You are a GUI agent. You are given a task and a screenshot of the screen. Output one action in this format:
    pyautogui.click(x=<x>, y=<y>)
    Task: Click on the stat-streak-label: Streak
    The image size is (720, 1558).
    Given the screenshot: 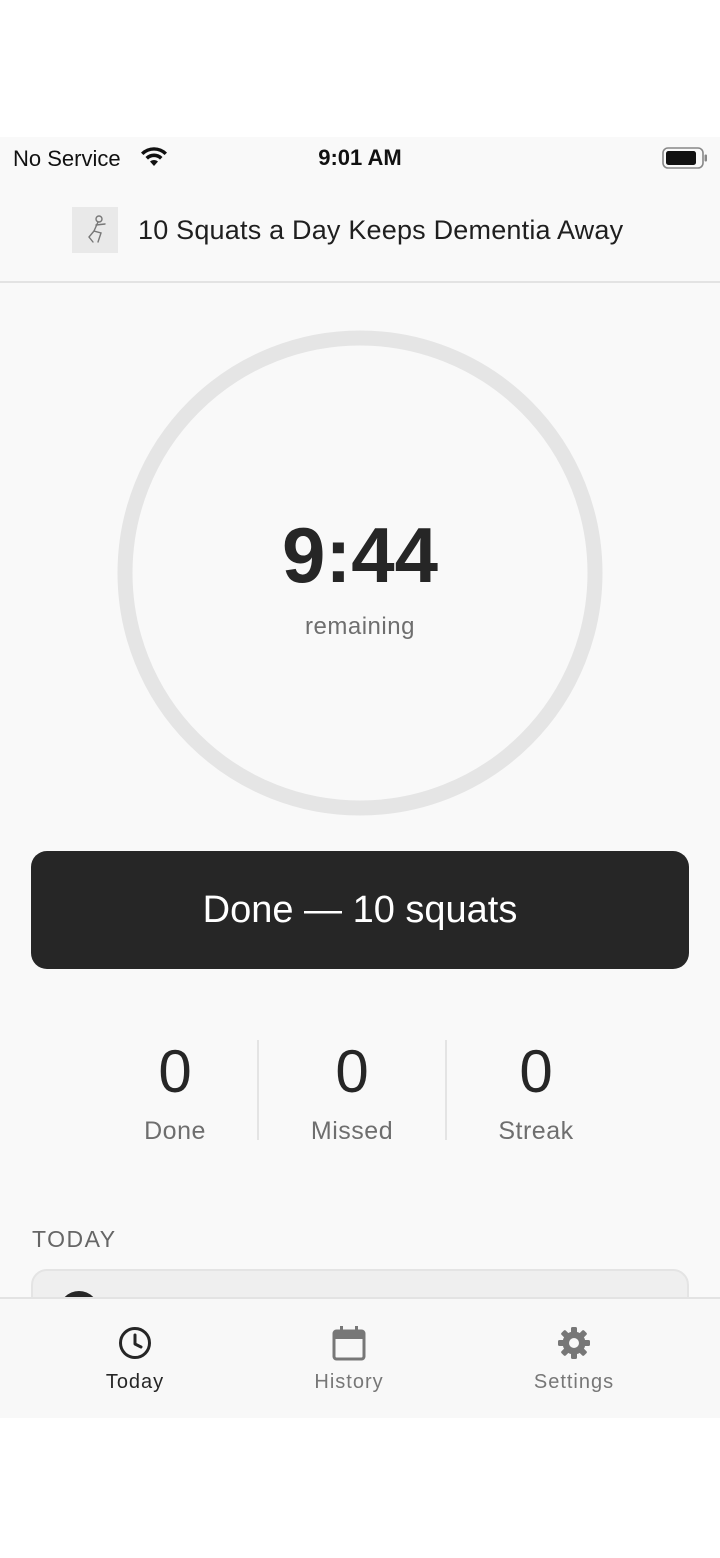 What is the action you would take?
    pyautogui.click(x=536, y=1131)
    